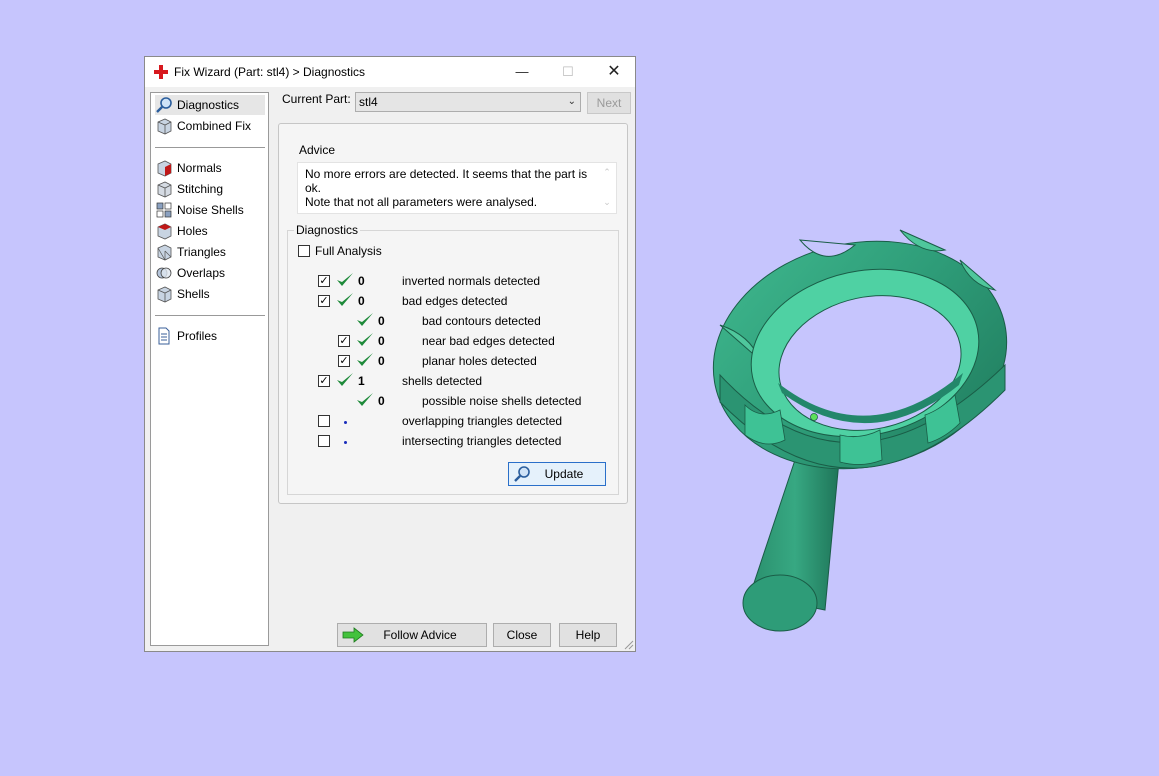 Image resolution: width=1159 pixels, height=776 pixels. What do you see at coordinates (482, 441) in the screenshot?
I see `row-label: intersecting triangles detected` at bounding box center [482, 441].